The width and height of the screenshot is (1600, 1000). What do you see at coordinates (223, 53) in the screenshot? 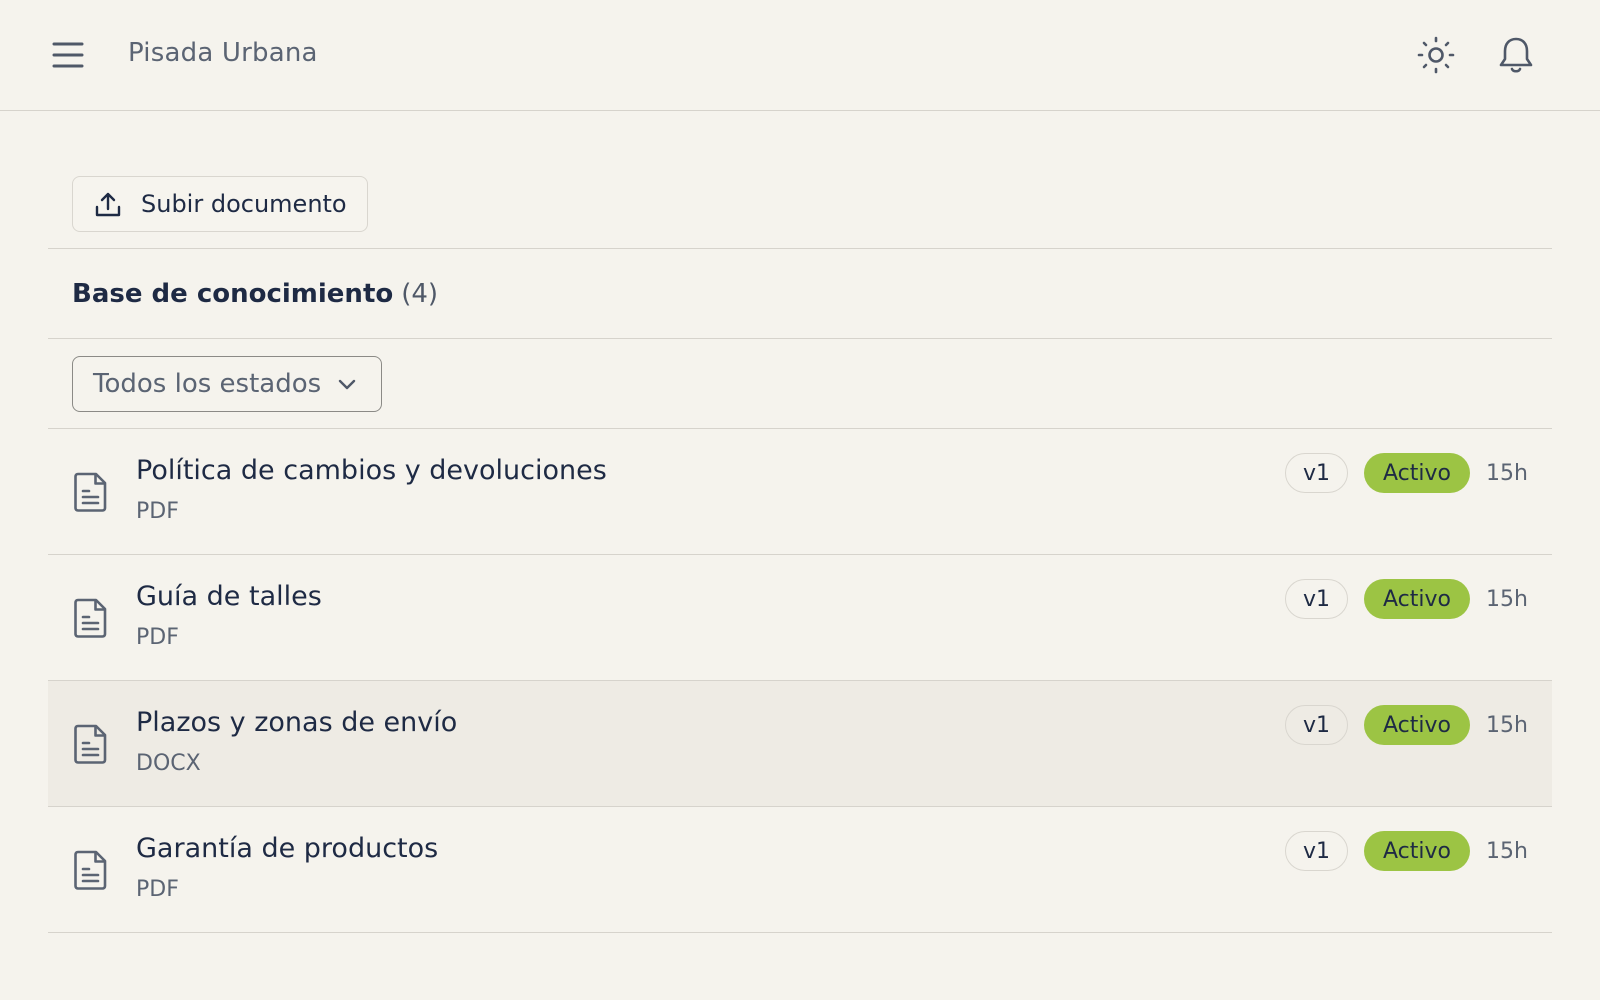
I see `app-title: Pisada Urbana` at bounding box center [223, 53].